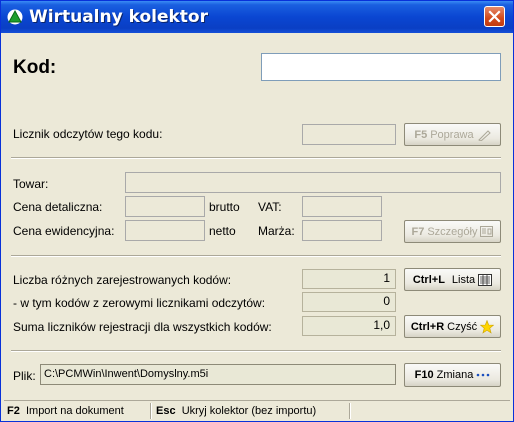 This screenshot has height=422, width=514. I want to click on netto-label: netto, so click(222, 231).